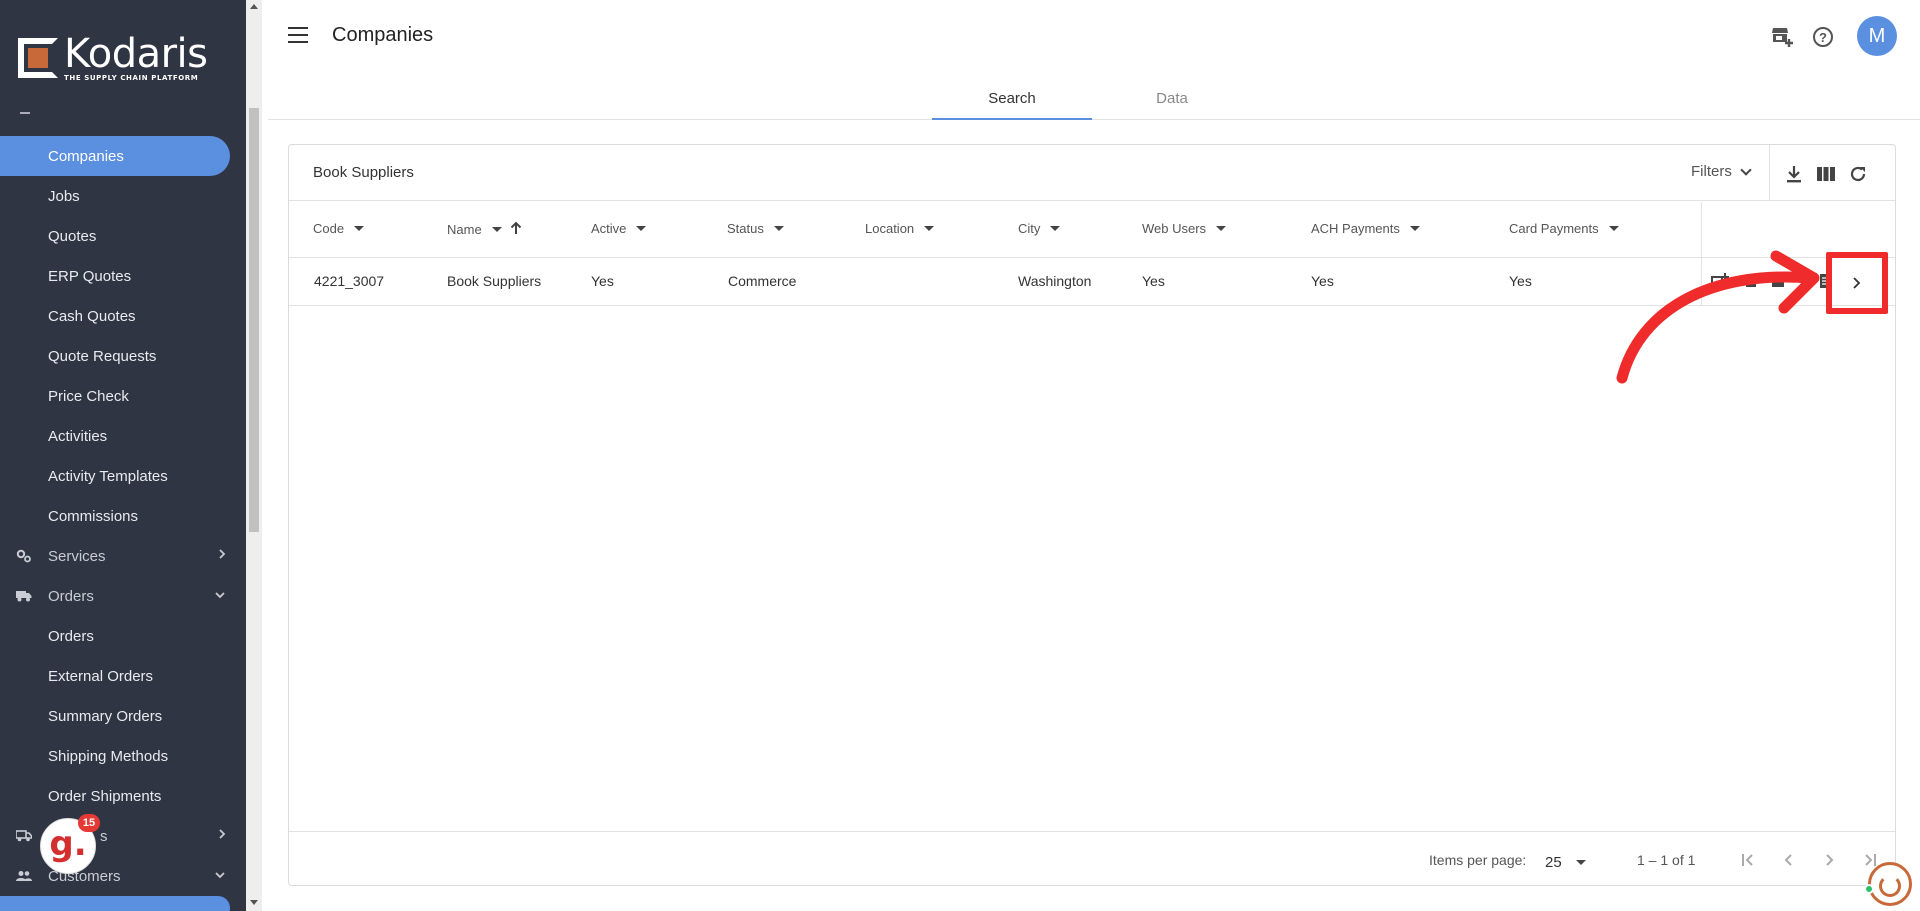  I want to click on sidebar-item-activity-templates: Activity Templates, so click(123, 476).